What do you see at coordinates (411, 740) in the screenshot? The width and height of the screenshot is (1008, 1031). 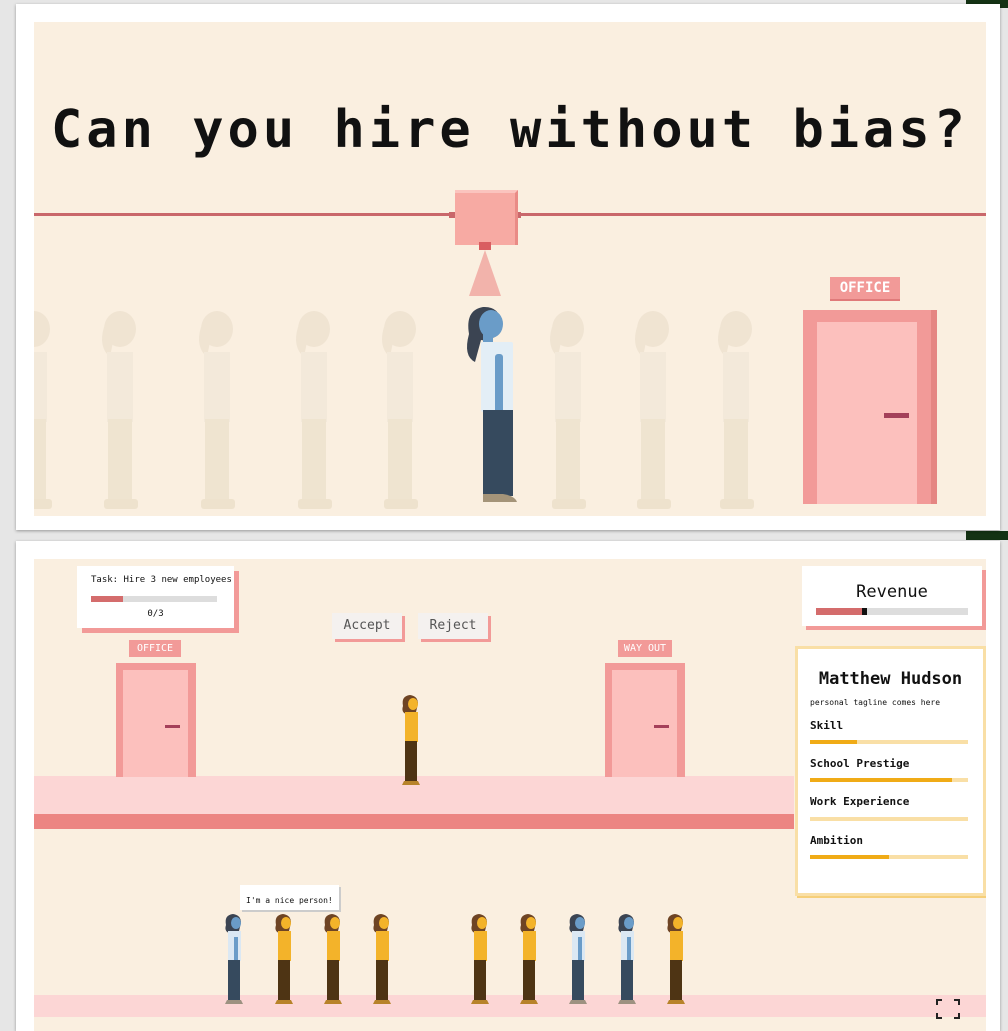 I see `candidate-figure` at bounding box center [411, 740].